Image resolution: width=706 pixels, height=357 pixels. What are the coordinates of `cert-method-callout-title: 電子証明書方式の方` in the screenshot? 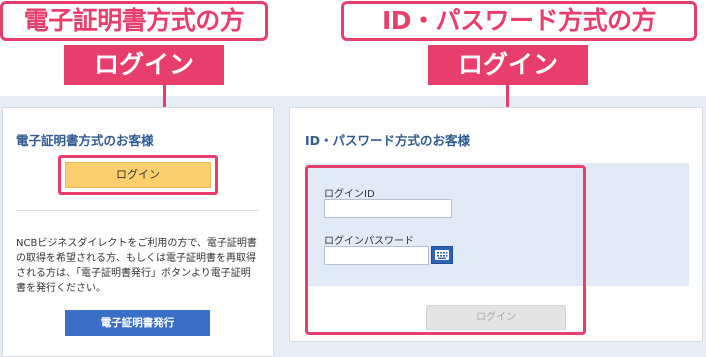 It's located at (134, 21).